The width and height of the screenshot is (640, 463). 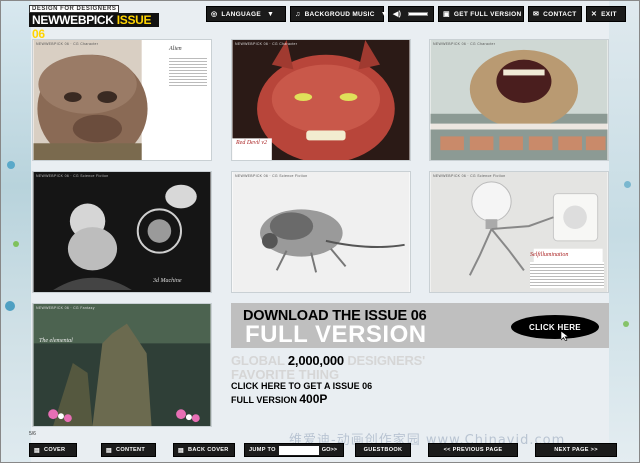 I want to click on robot-baby-artwork, so click(x=122, y=232).